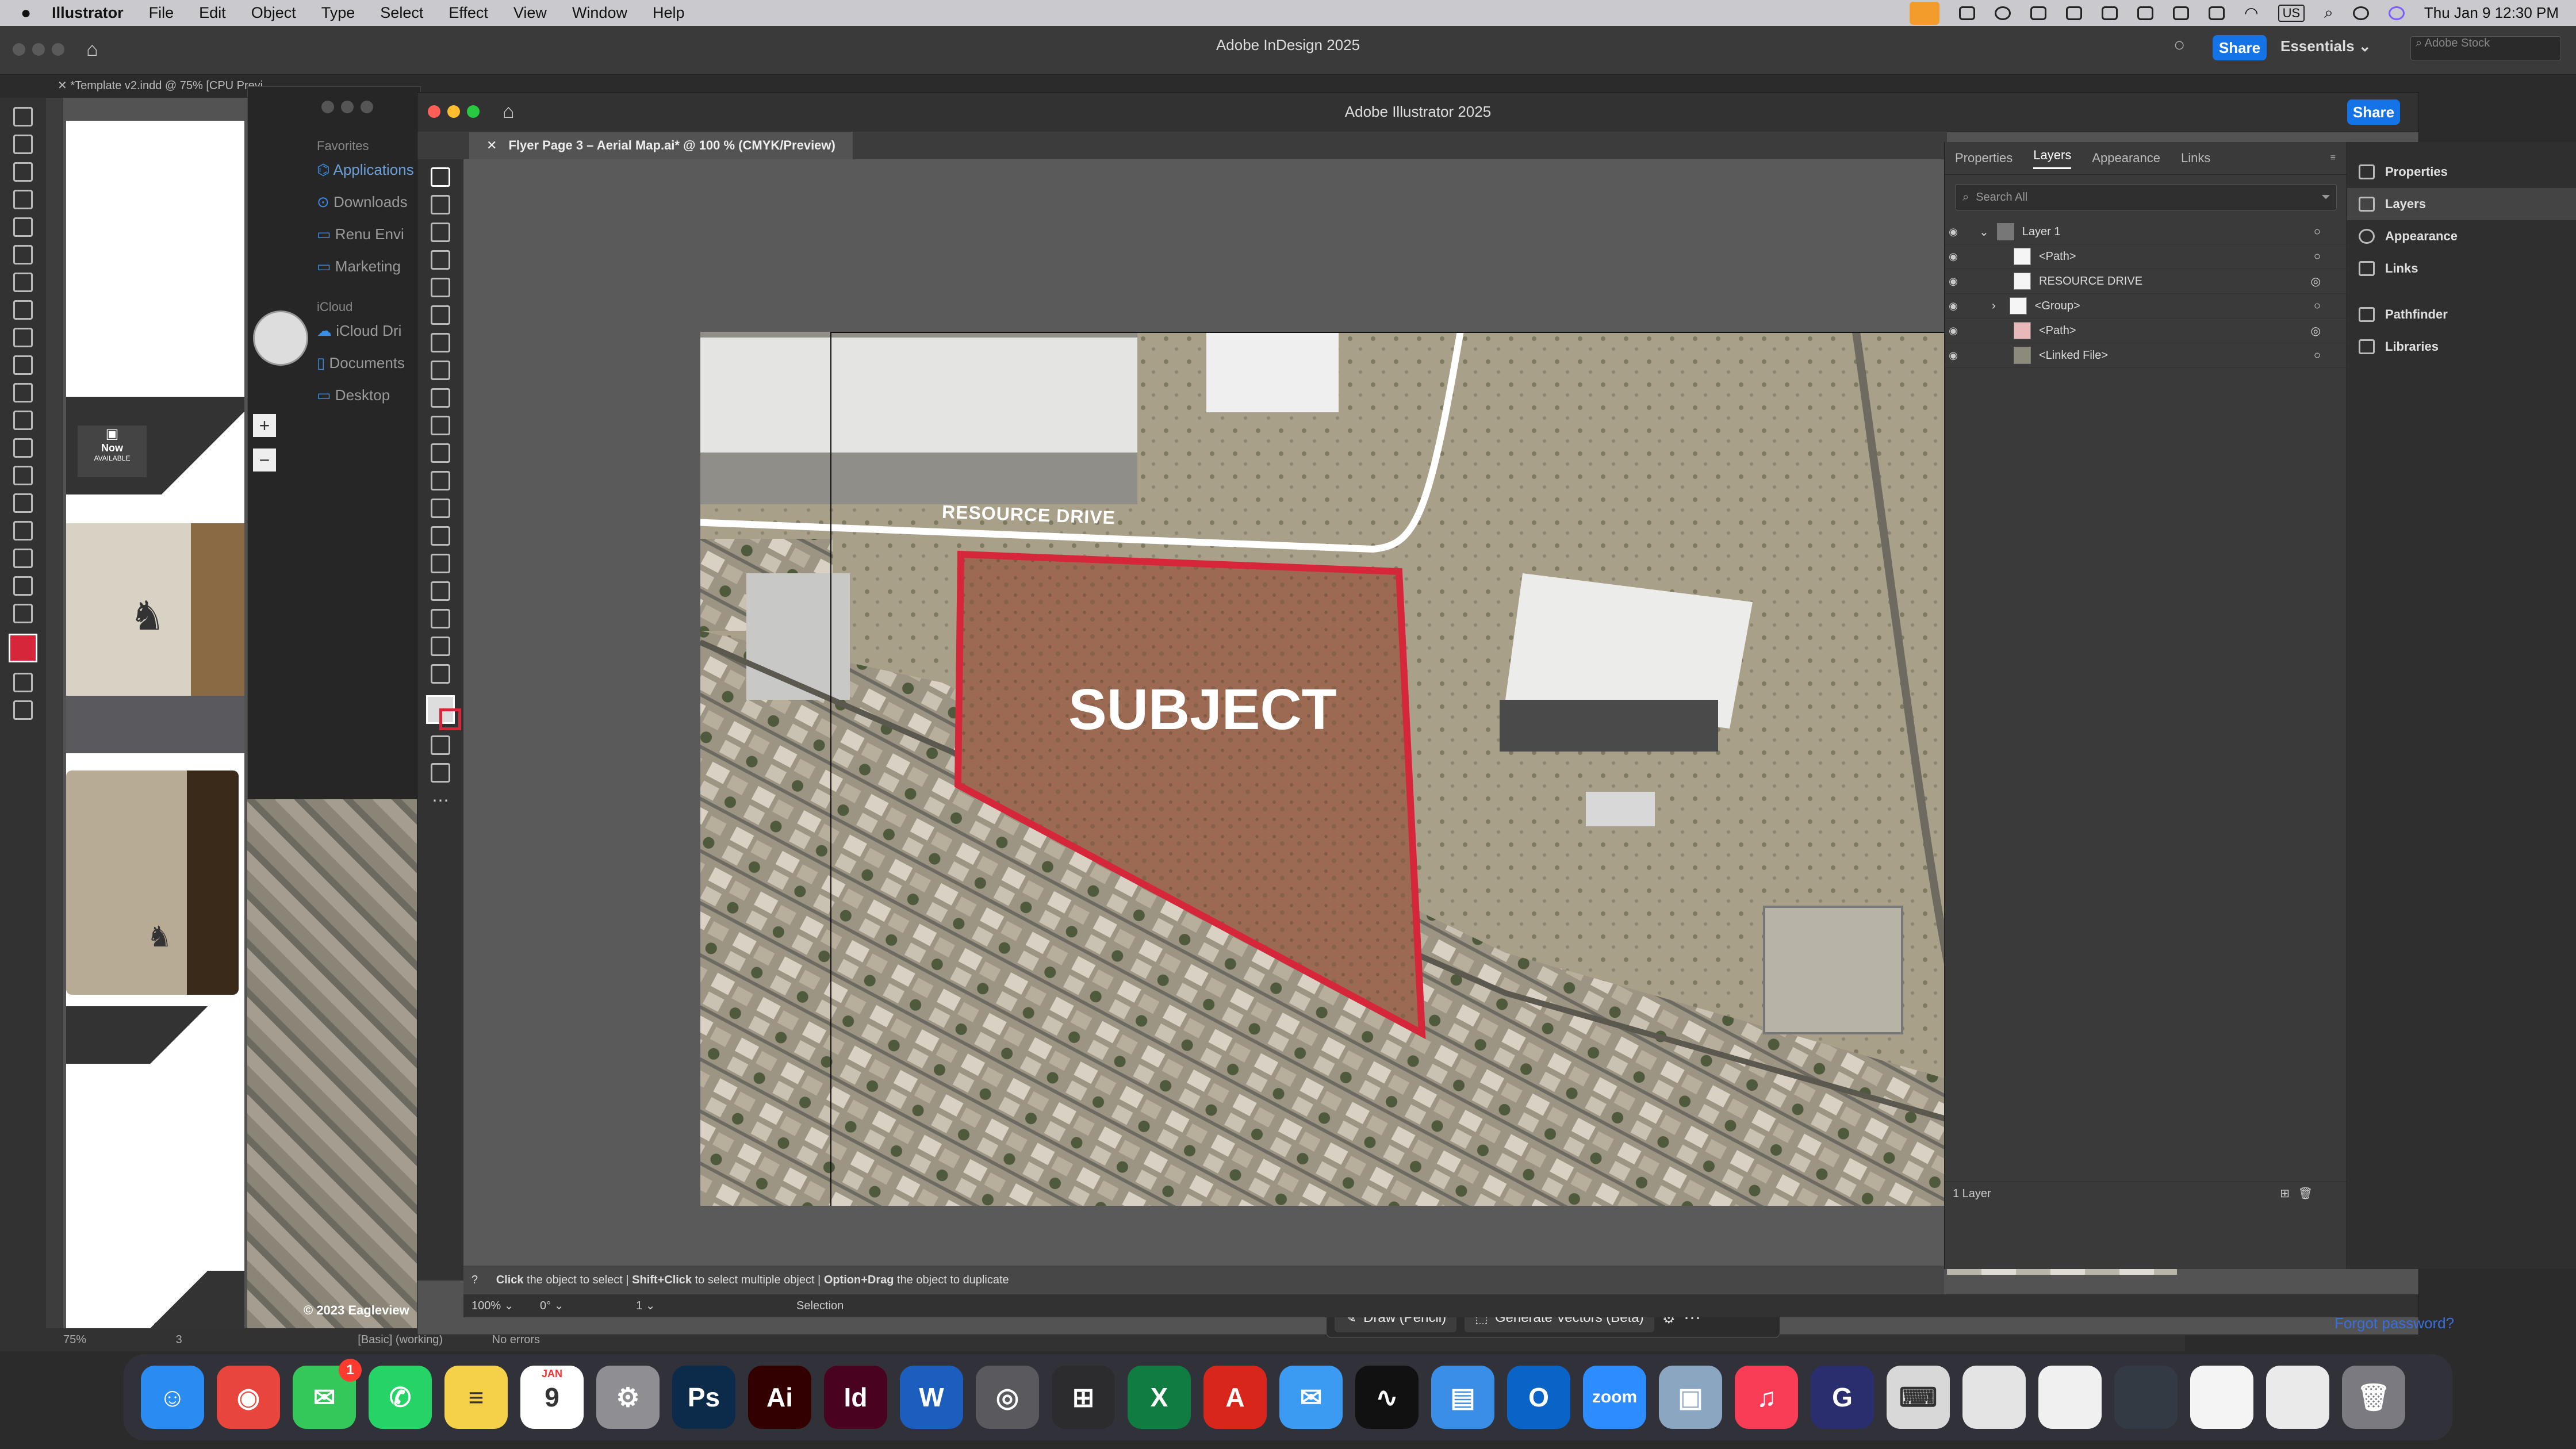 Image resolution: width=2576 pixels, height=1449 pixels. I want to click on dock-app-calendar: JAN 9, so click(552, 1397).